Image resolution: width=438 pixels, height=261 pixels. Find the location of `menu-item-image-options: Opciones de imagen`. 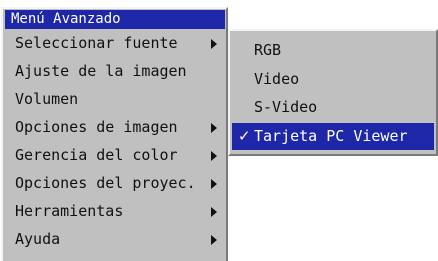

menu-item-image-options: Opciones de imagen is located at coordinates (116, 127).